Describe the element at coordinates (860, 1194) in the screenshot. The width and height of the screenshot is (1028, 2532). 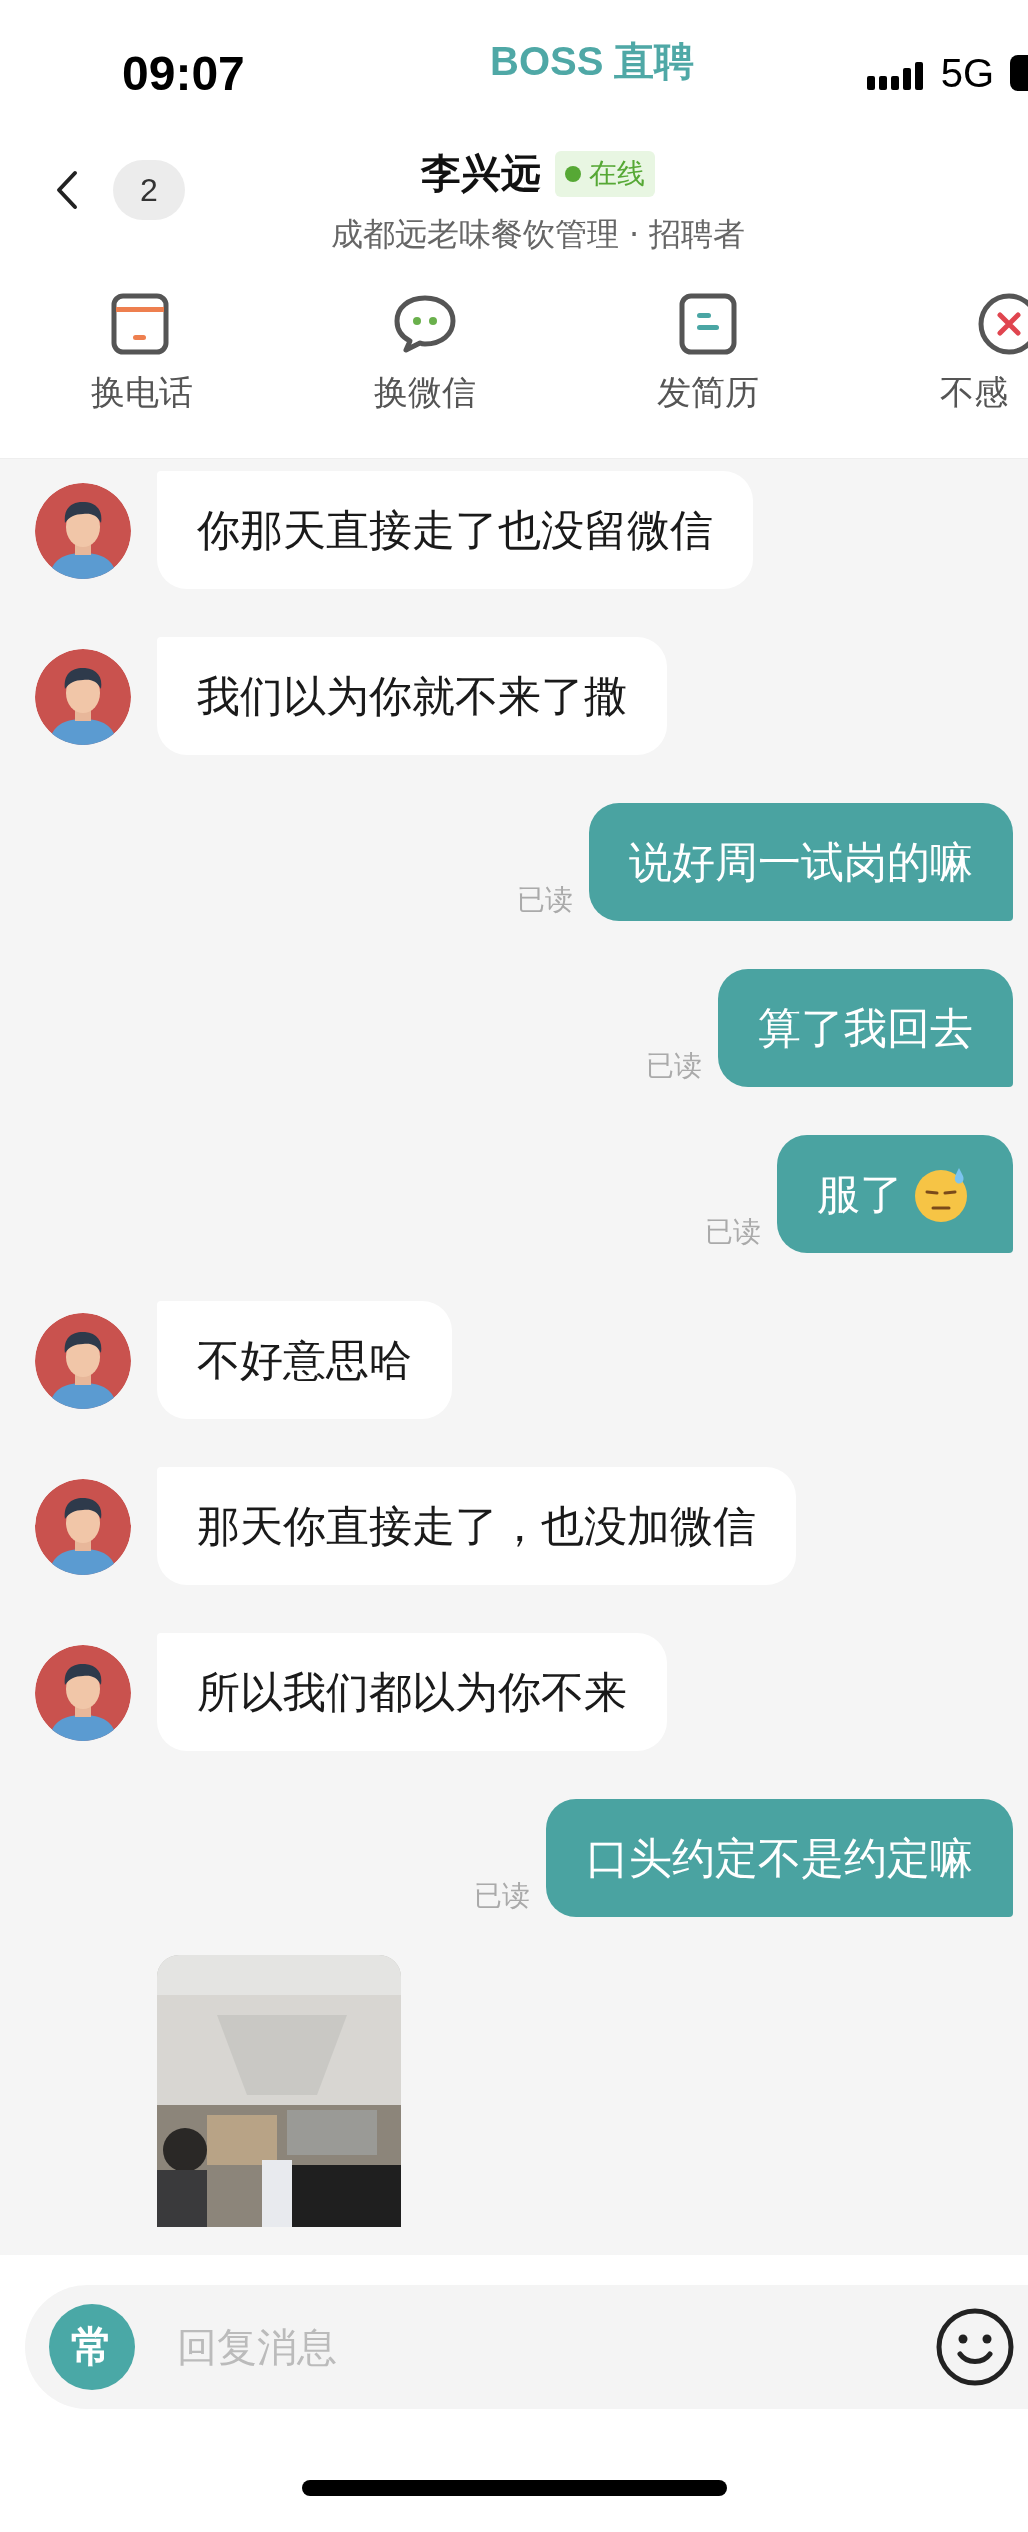
I see `message-text: 服了` at that location.